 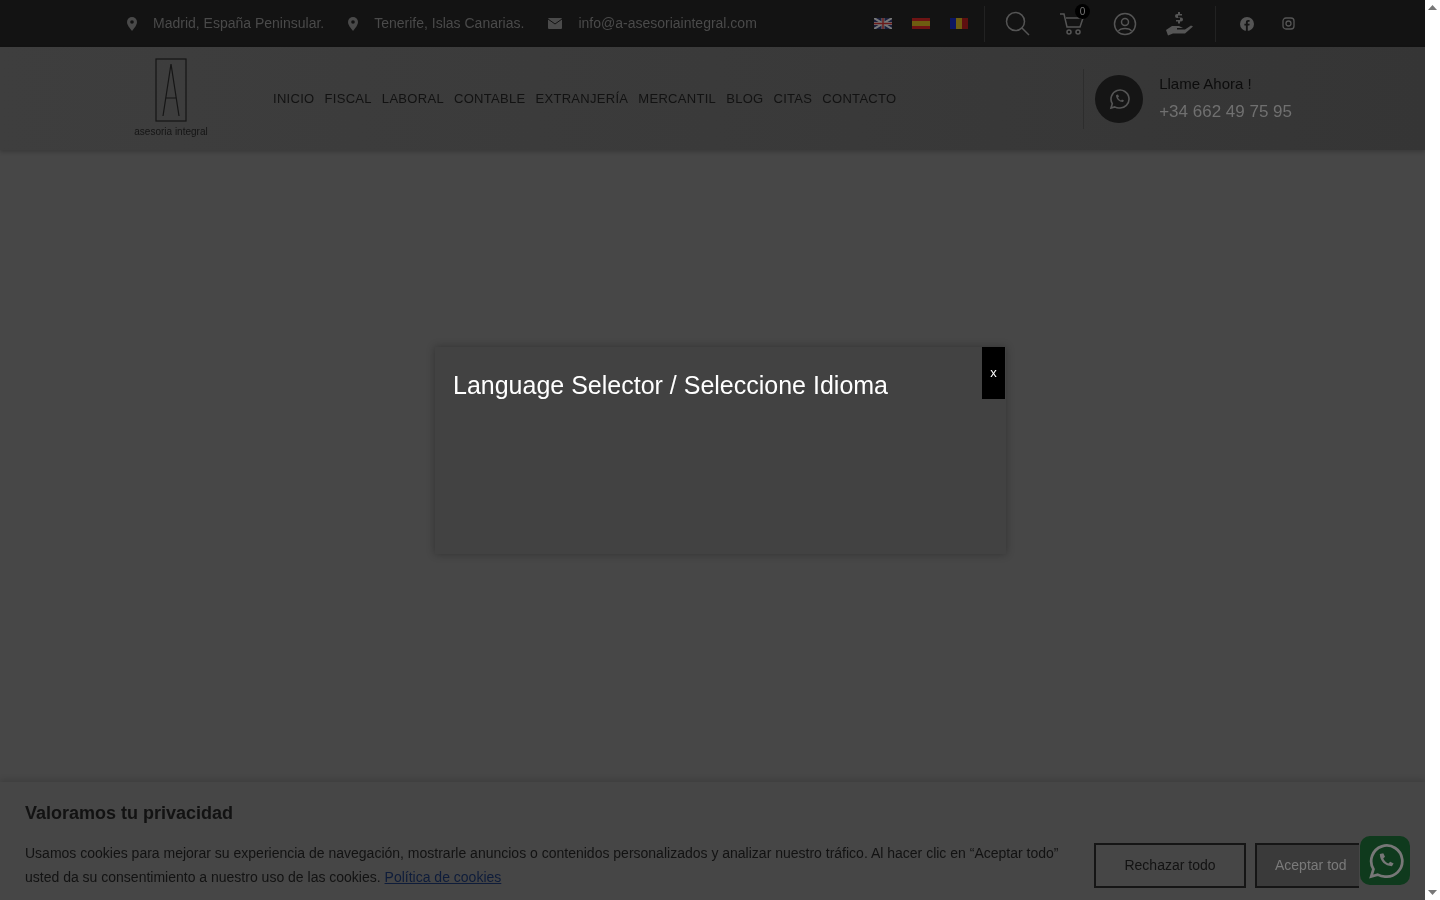 What do you see at coordinates (959, 23) in the screenshot?
I see `romania-flag-icon` at bounding box center [959, 23].